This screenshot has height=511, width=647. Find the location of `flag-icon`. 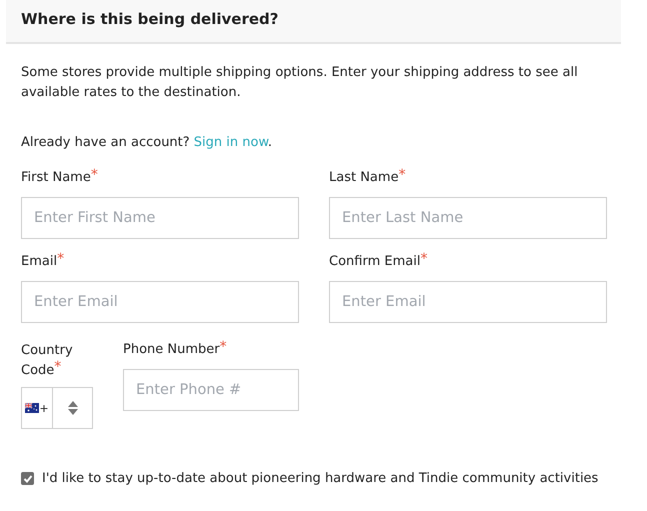

flag-icon is located at coordinates (32, 408).